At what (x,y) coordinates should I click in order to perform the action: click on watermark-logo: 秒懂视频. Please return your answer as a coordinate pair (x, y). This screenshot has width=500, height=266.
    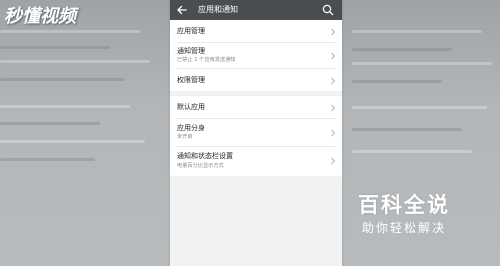
    Looking at the image, I should click on (40, 16).